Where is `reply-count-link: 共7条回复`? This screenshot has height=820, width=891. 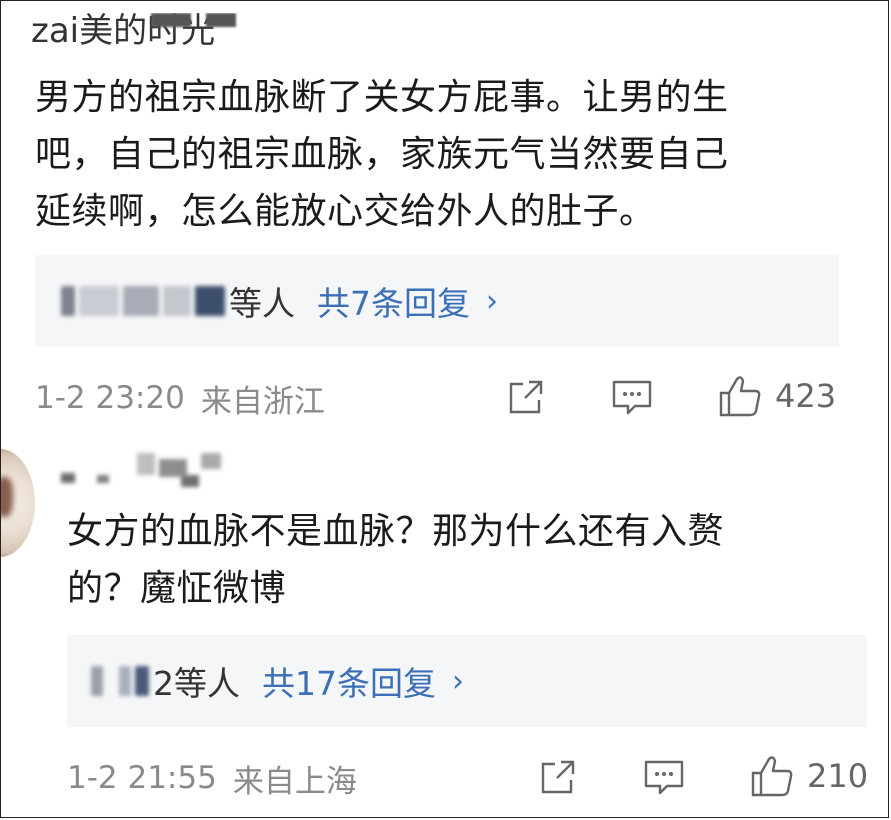 reply-count-link: 共7条回复 is located at coordinates (393, 301).